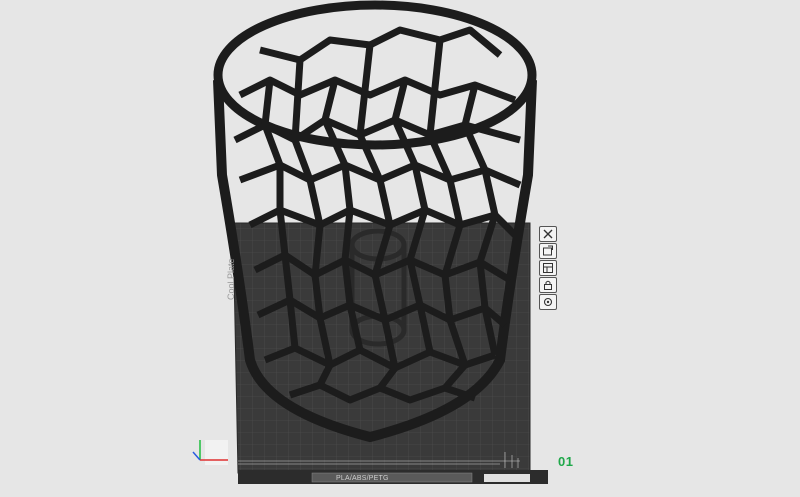  I want to click on lock-icon, so click(548, 285).